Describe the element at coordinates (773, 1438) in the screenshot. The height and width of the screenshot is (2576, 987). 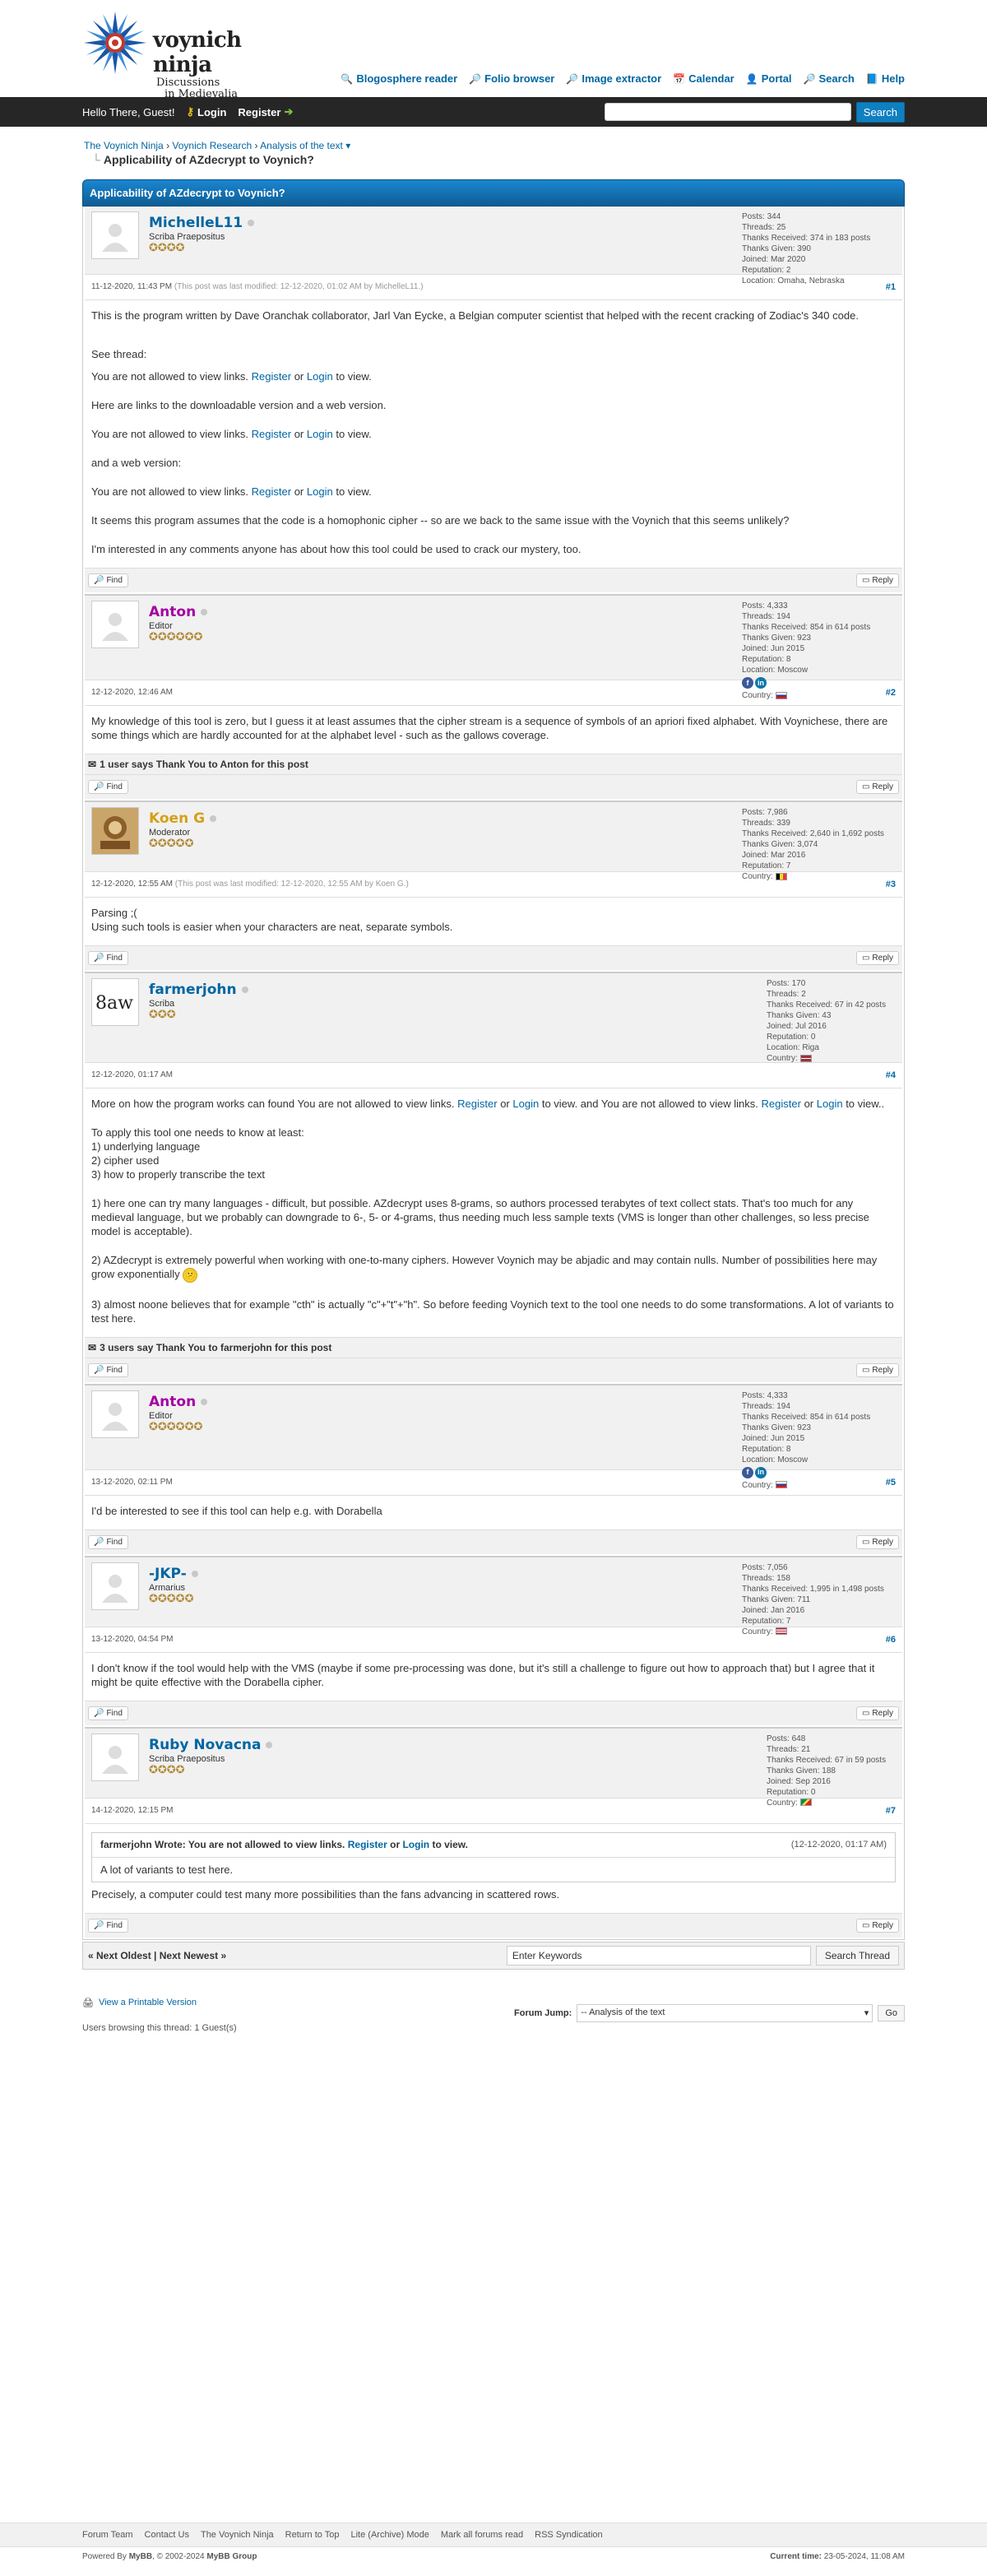
I see `stat: Joined: Jun 2015` at that location.